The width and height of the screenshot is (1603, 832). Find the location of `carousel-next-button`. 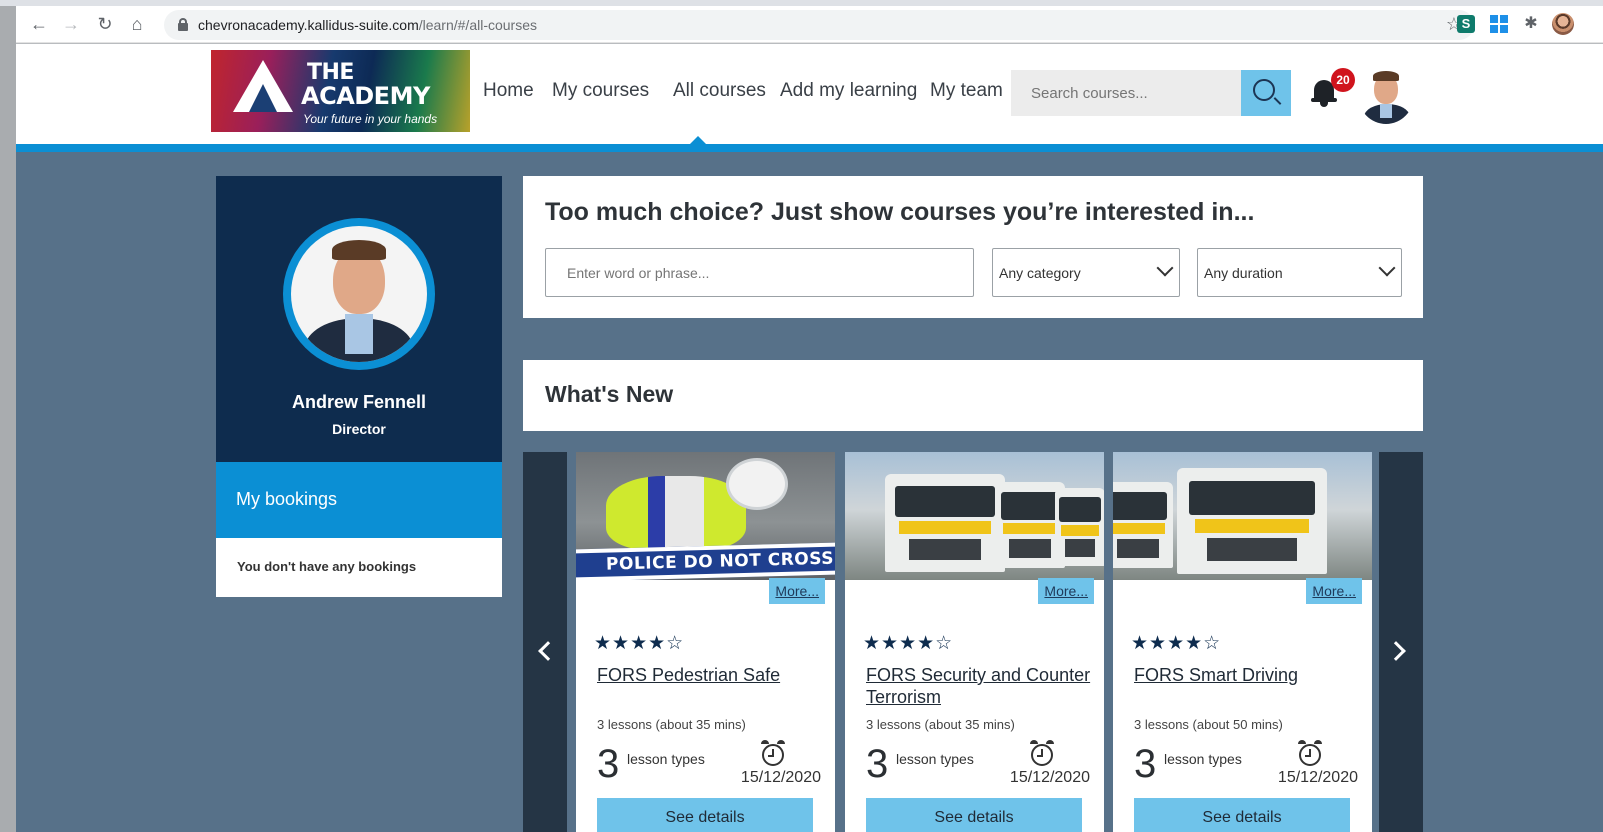

carousel-next-button is located at coordinates (1401, 642).